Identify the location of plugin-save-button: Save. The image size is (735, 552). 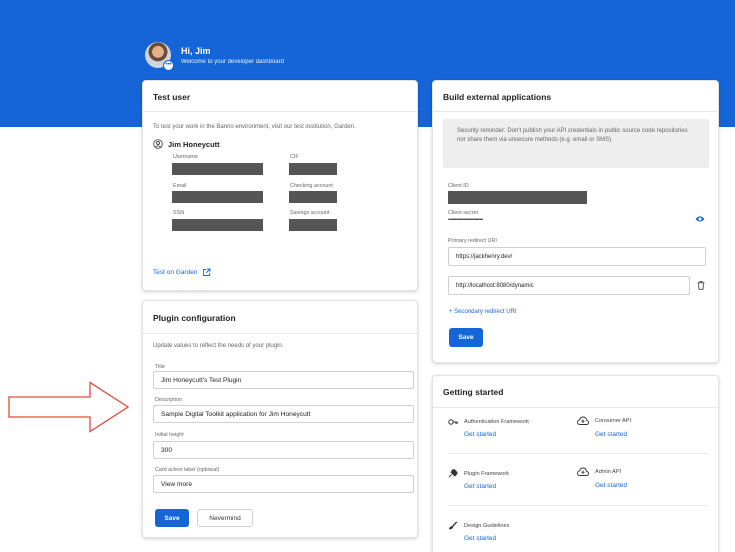
(172, 518).